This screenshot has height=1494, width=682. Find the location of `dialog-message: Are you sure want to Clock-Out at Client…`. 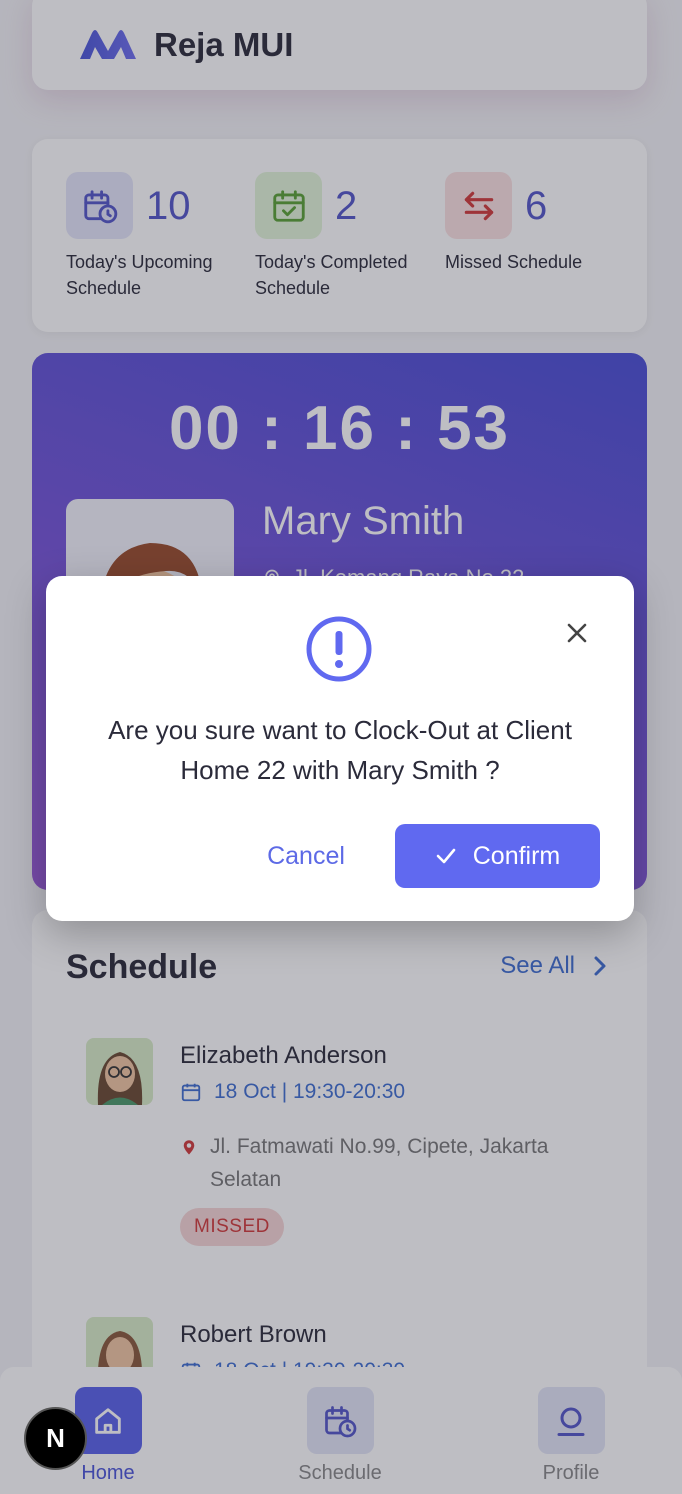

dialog-message: Are you sure want to Clock-Out at Client… is located at coordinates (340, 750).